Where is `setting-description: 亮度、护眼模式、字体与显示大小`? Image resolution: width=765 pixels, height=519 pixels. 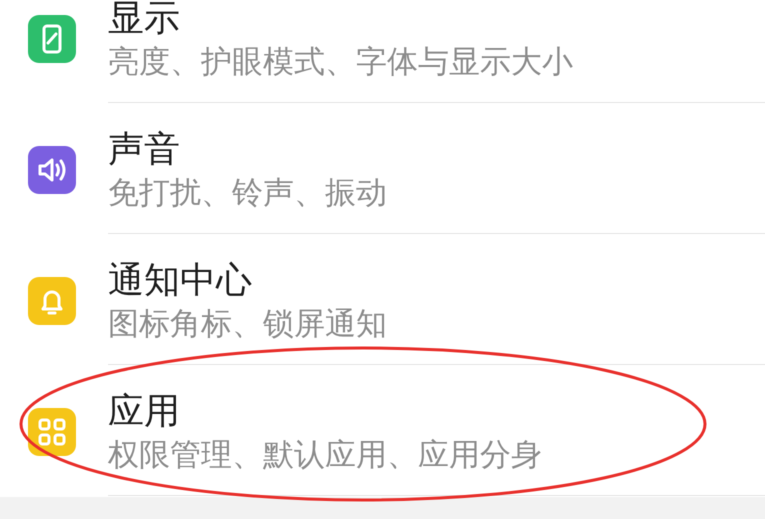 setting-description: 亮度、护眼模式、字体与显示大小 is located at coordinates (341, 62).